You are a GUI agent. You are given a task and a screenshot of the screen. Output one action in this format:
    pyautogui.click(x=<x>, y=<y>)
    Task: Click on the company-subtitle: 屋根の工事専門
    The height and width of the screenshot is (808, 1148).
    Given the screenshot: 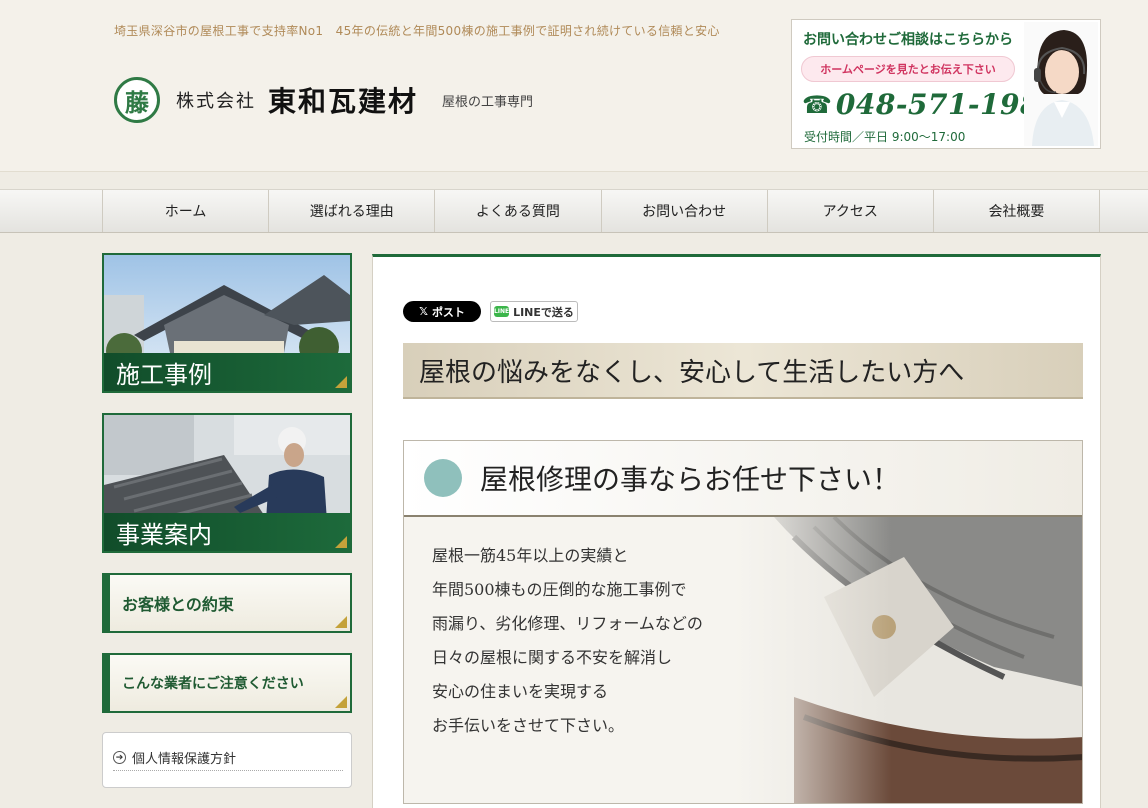 What is the action you would take?
    pyautogui.click(x=488, y=102)
    